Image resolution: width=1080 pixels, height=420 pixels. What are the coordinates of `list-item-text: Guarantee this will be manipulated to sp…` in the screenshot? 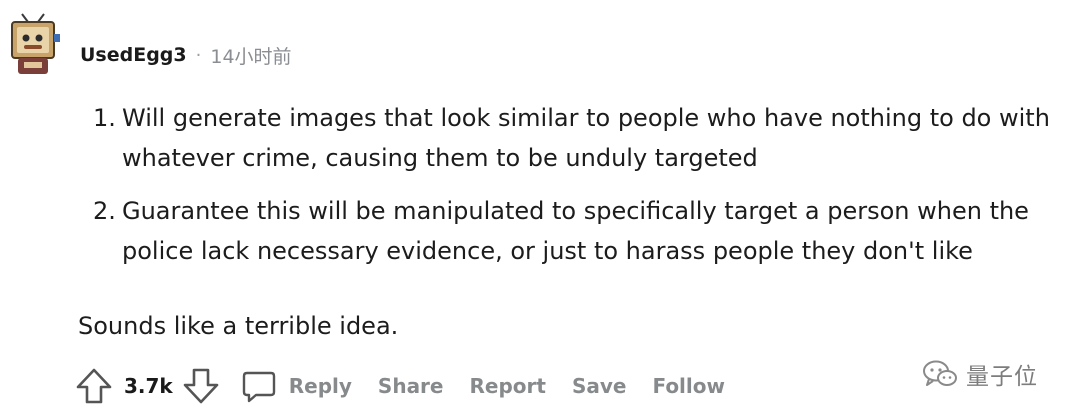 It's located at (575, 231).